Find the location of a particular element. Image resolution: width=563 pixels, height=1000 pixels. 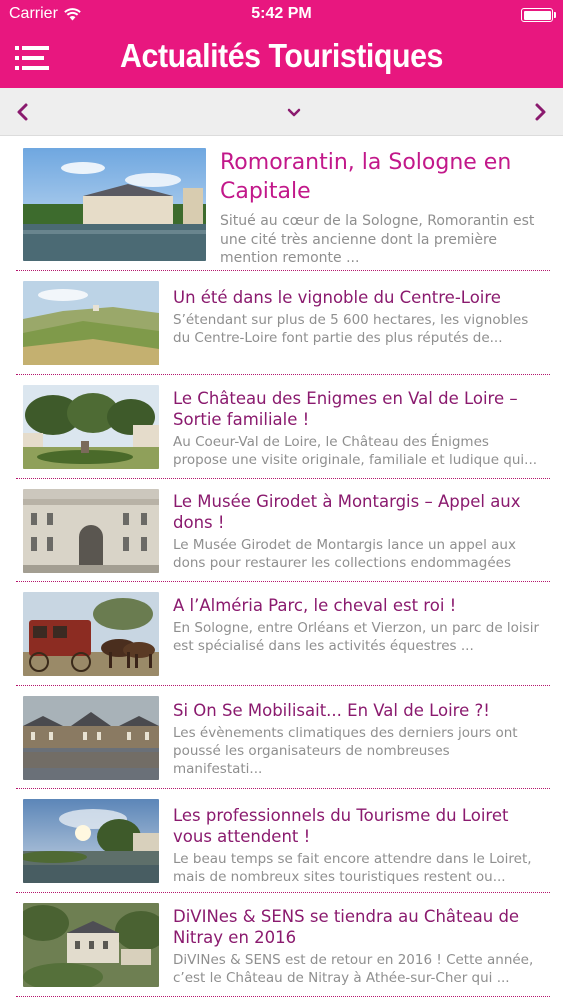

status-bar: Carrier 5:42 PM is located at coordinates (281, 15).